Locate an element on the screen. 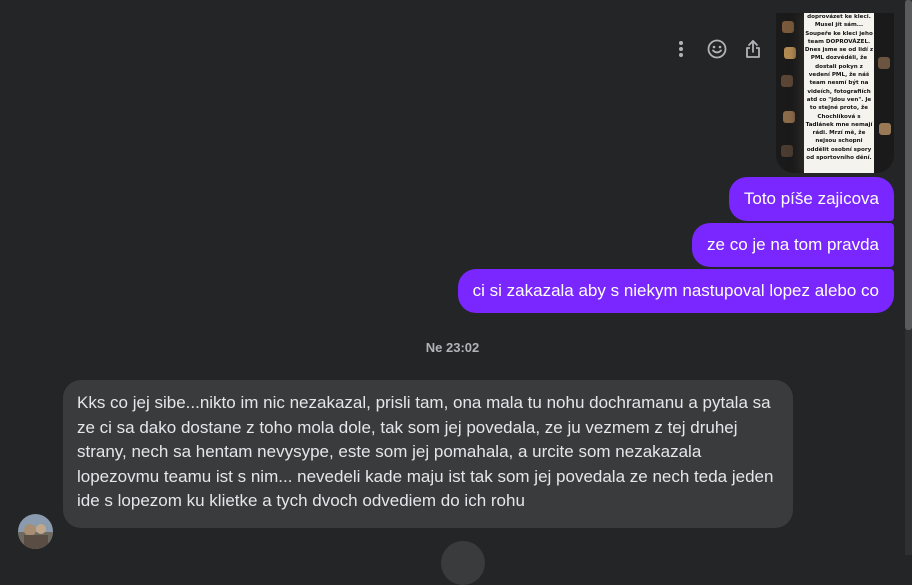 The image size is (912, 585). avatar is located at coordinates (35, 531).